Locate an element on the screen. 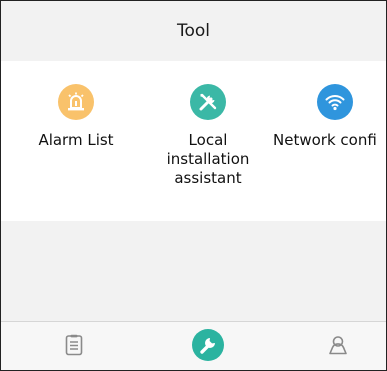 The image size is (387, 371). network-config-tool: Network confi is located at coordinates (329, 117).